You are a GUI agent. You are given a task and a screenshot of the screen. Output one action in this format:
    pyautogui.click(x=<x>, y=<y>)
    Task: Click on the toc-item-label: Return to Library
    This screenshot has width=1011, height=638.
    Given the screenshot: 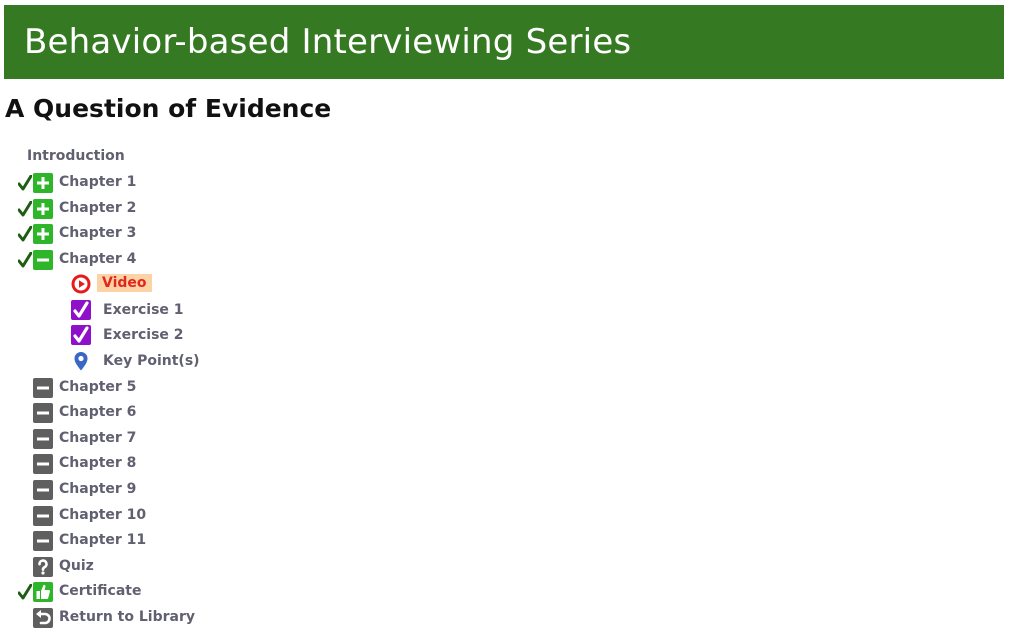 What is the action you would take?
    pyautogui.click(x=127, y=617)
    